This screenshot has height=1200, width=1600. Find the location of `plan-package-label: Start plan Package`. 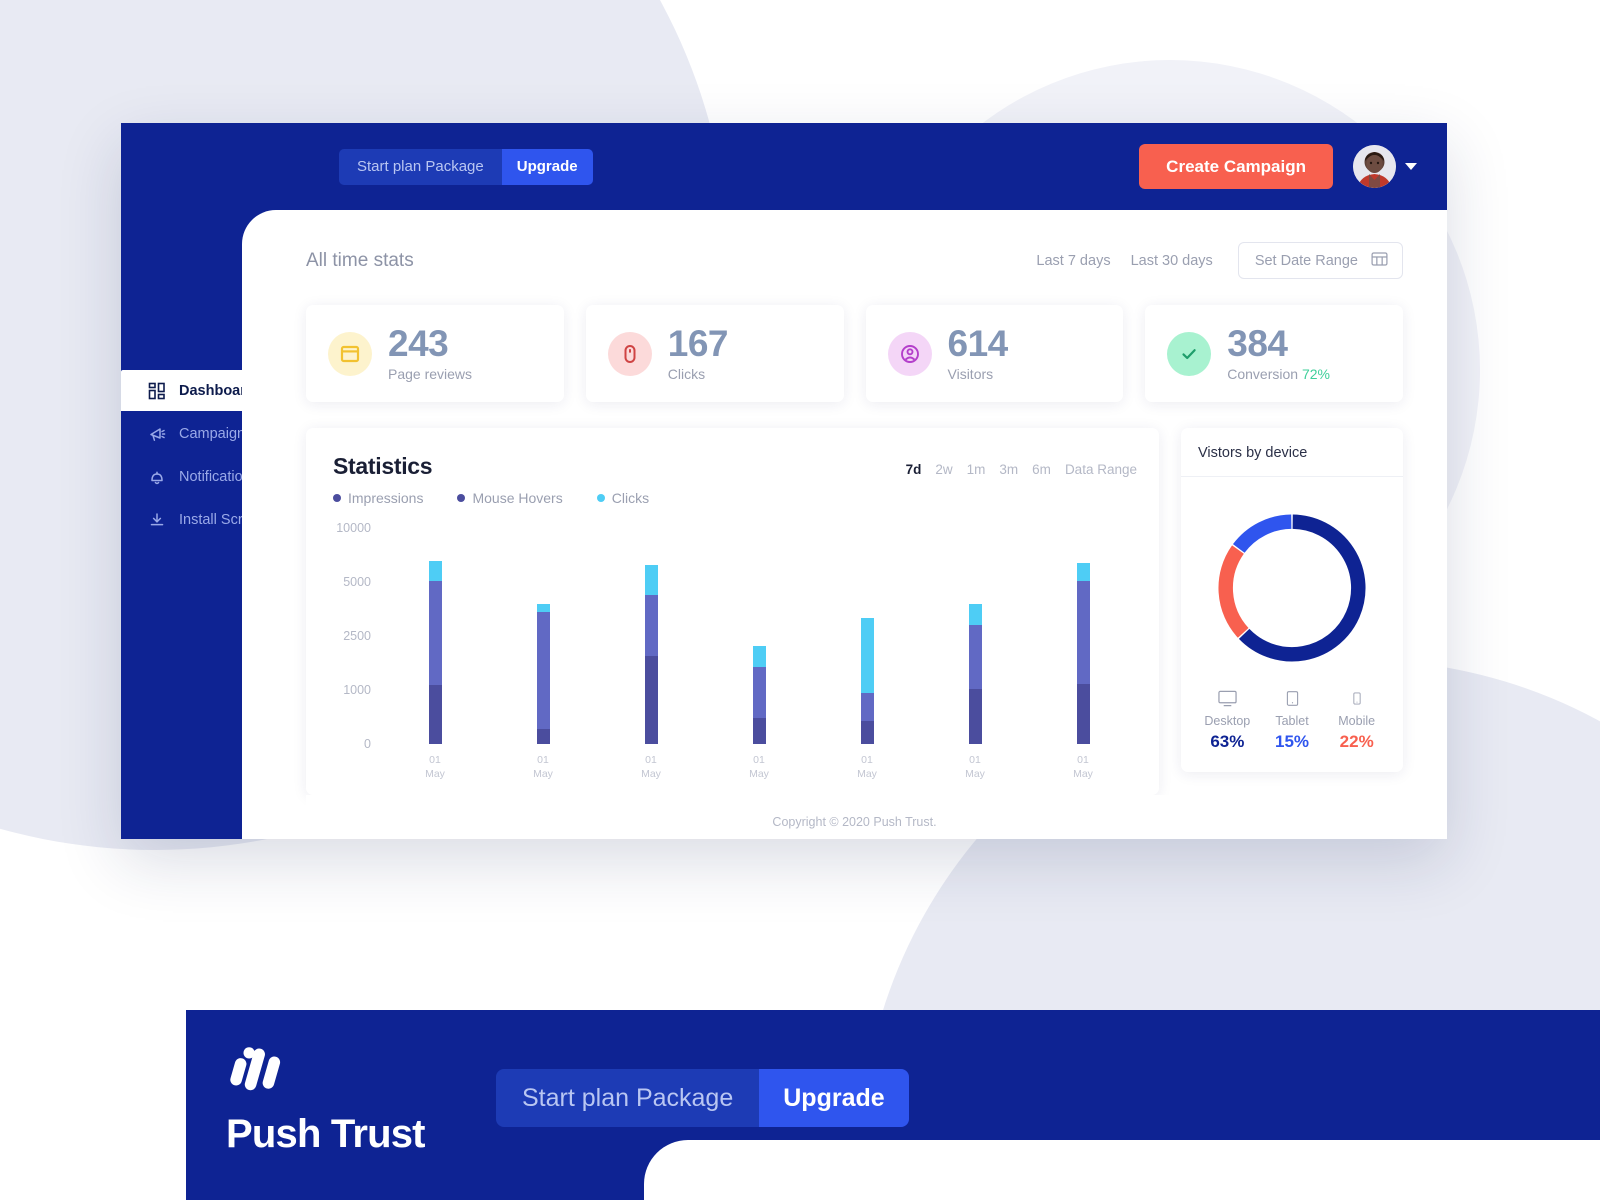

plan-package-label: Start plan Package is located at coordinates (420, 166).